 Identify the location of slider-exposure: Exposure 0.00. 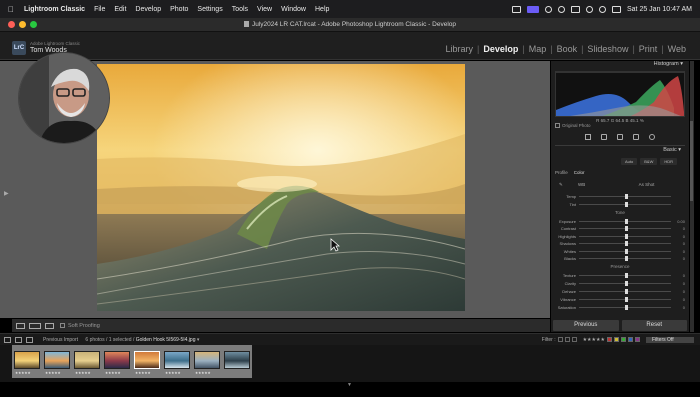
(620, 221).